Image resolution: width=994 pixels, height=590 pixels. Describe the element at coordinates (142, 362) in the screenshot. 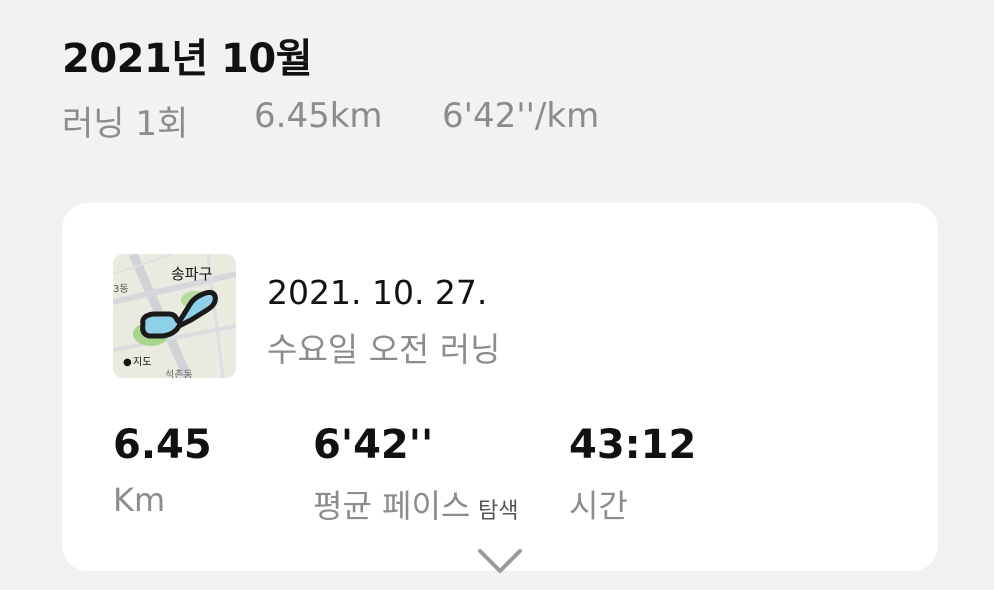

I see `map-attribution: 지도` at that location.